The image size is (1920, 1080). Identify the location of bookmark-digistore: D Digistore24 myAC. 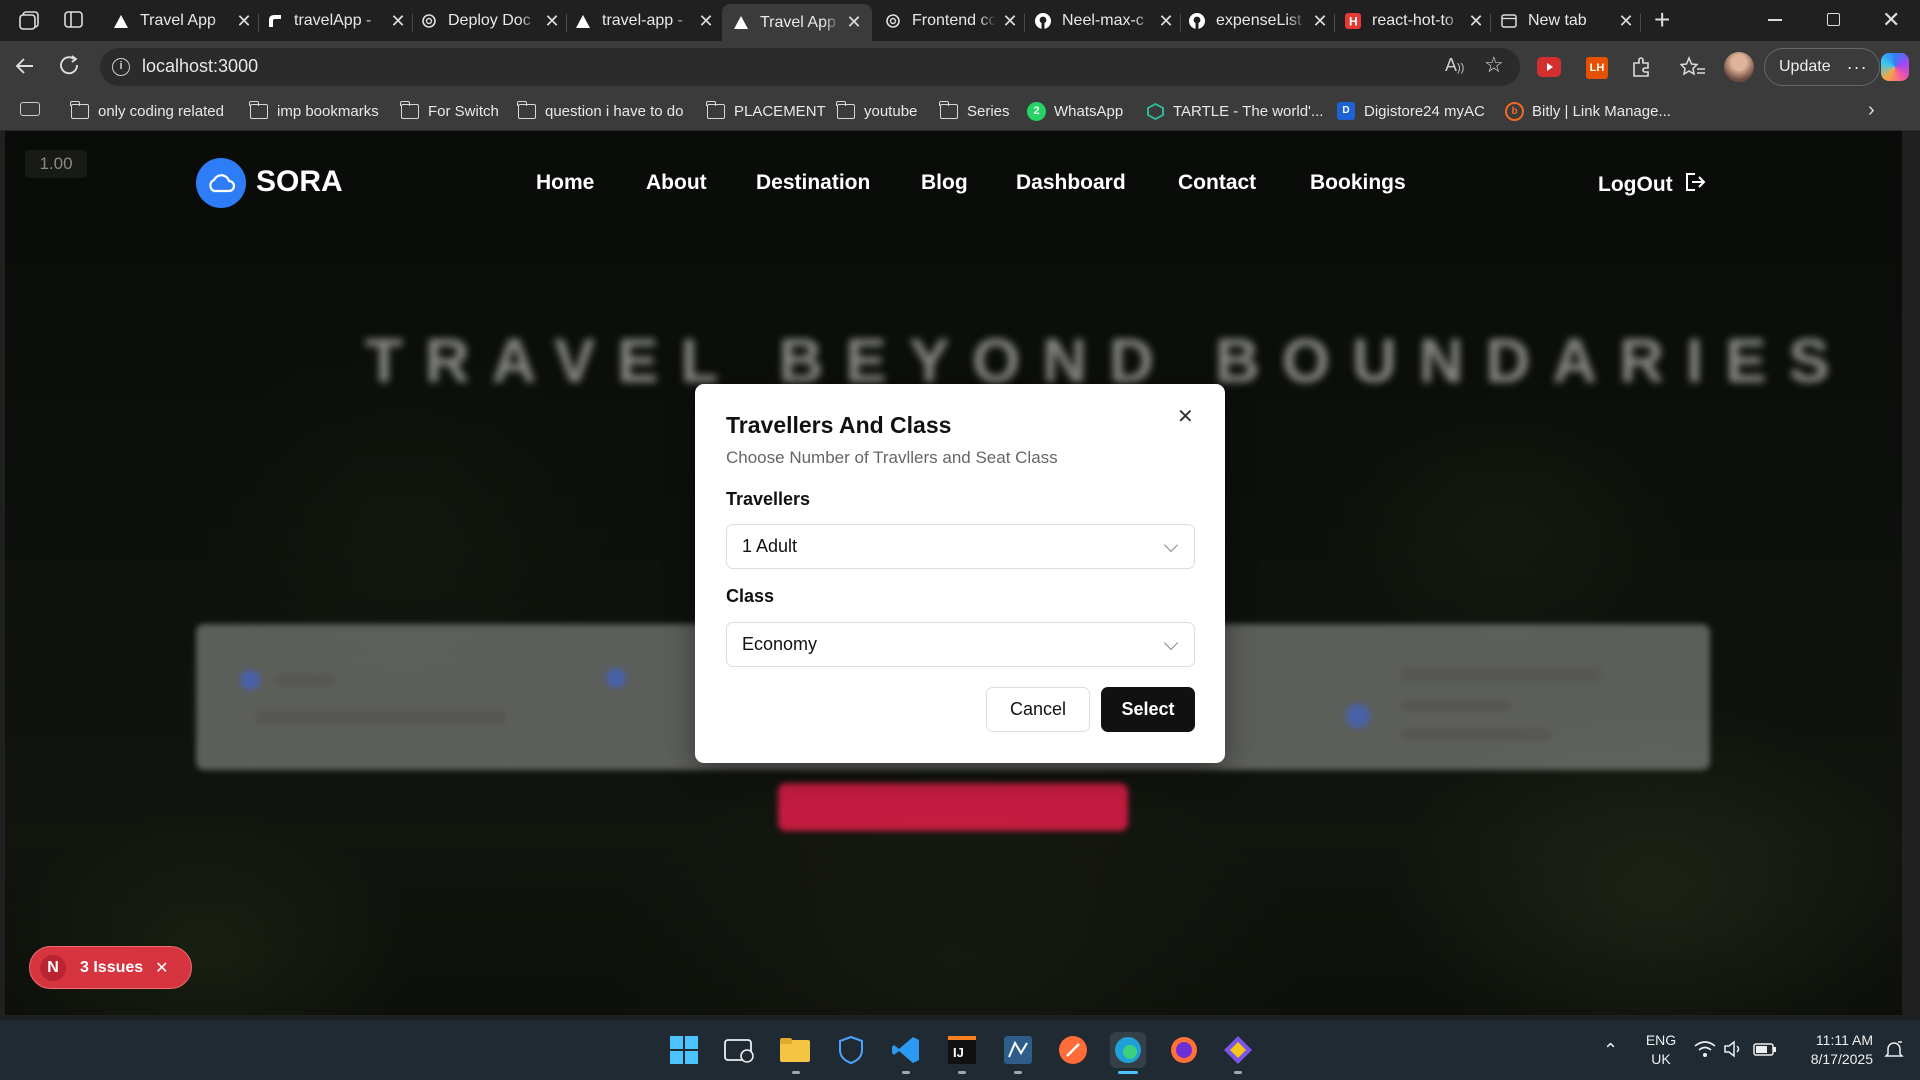
(1411, 111).